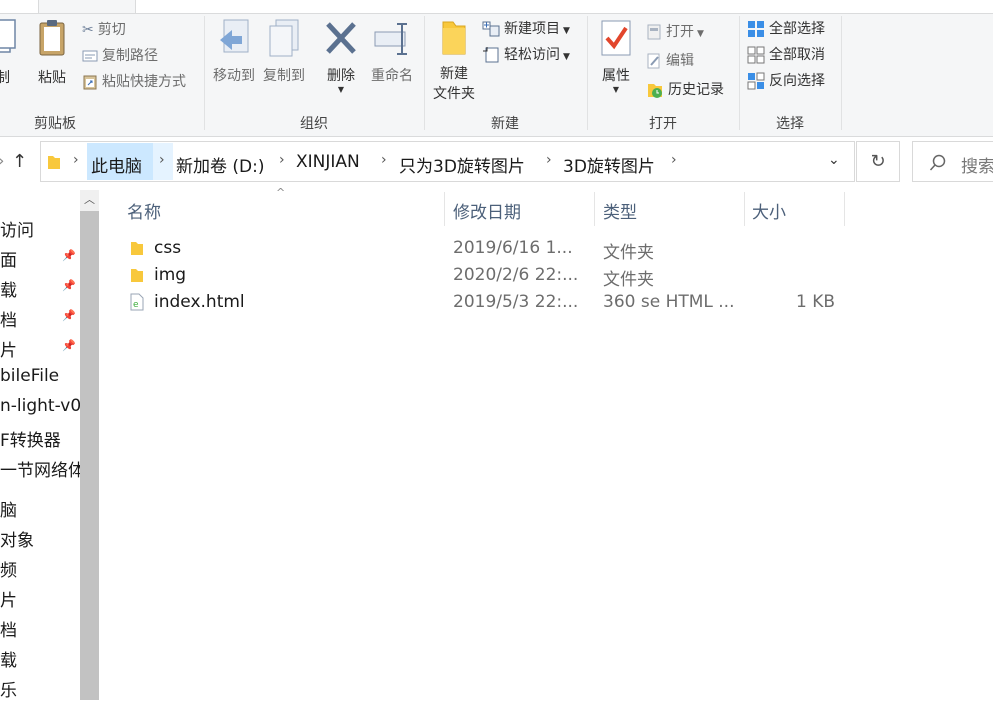  I want to click on search-box: 搜索, so click(952, 161).